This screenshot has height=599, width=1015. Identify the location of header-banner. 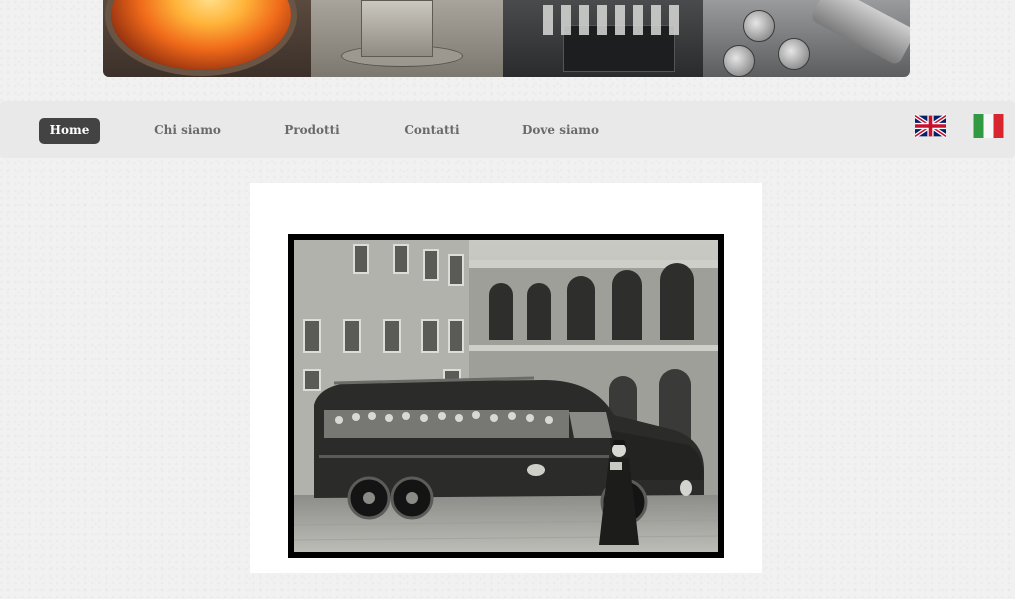
(506, 38).